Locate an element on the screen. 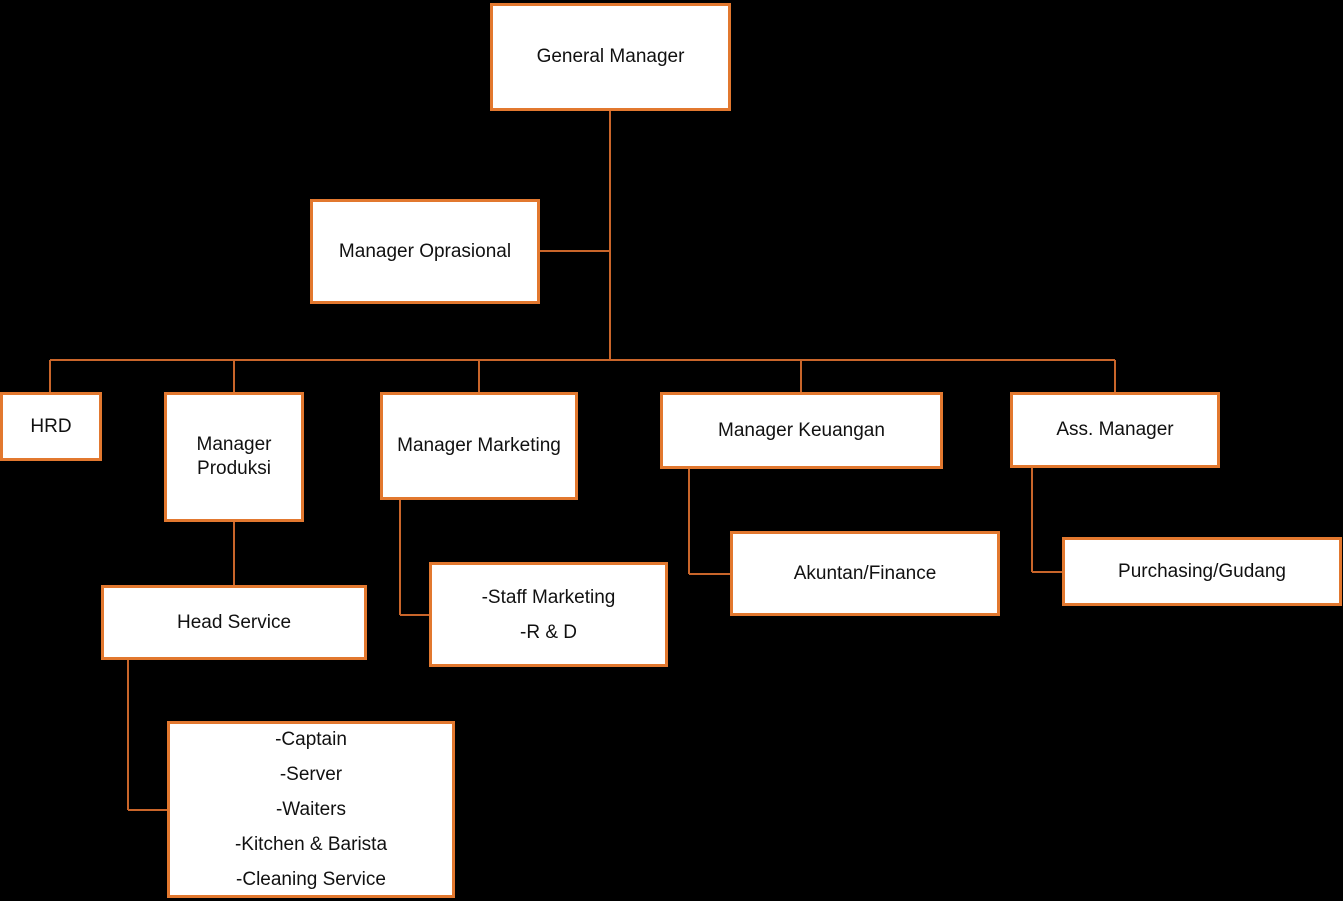  node-staff-marketing: -Staff Marketing -R & D is located at coordinates (548, 614).